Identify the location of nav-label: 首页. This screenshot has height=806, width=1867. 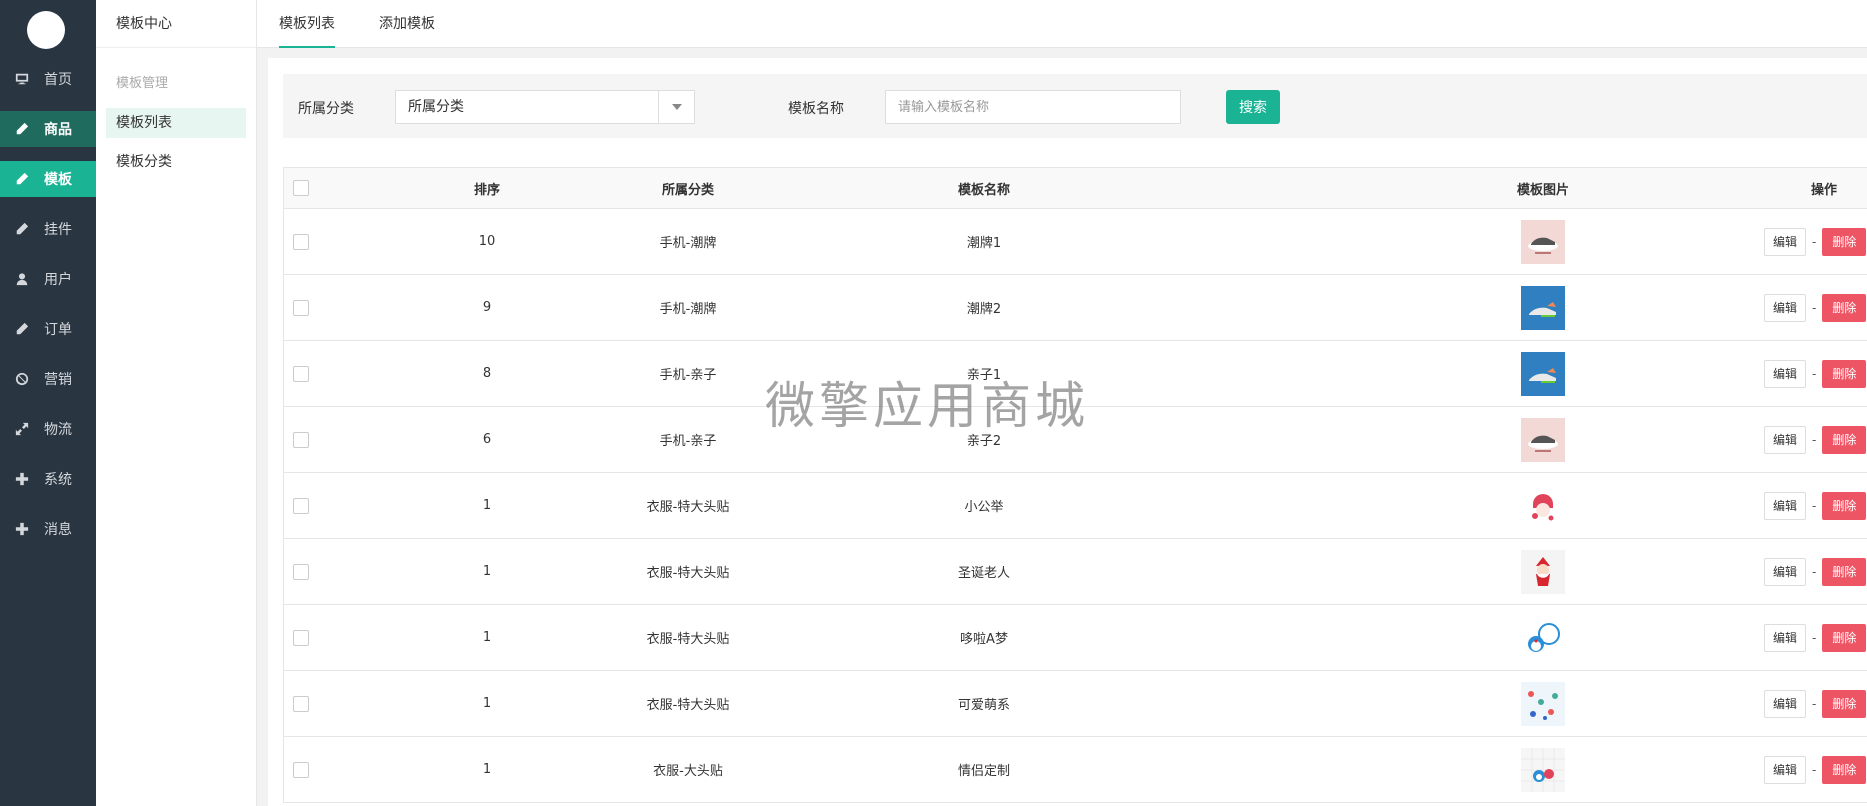
(58, 80).